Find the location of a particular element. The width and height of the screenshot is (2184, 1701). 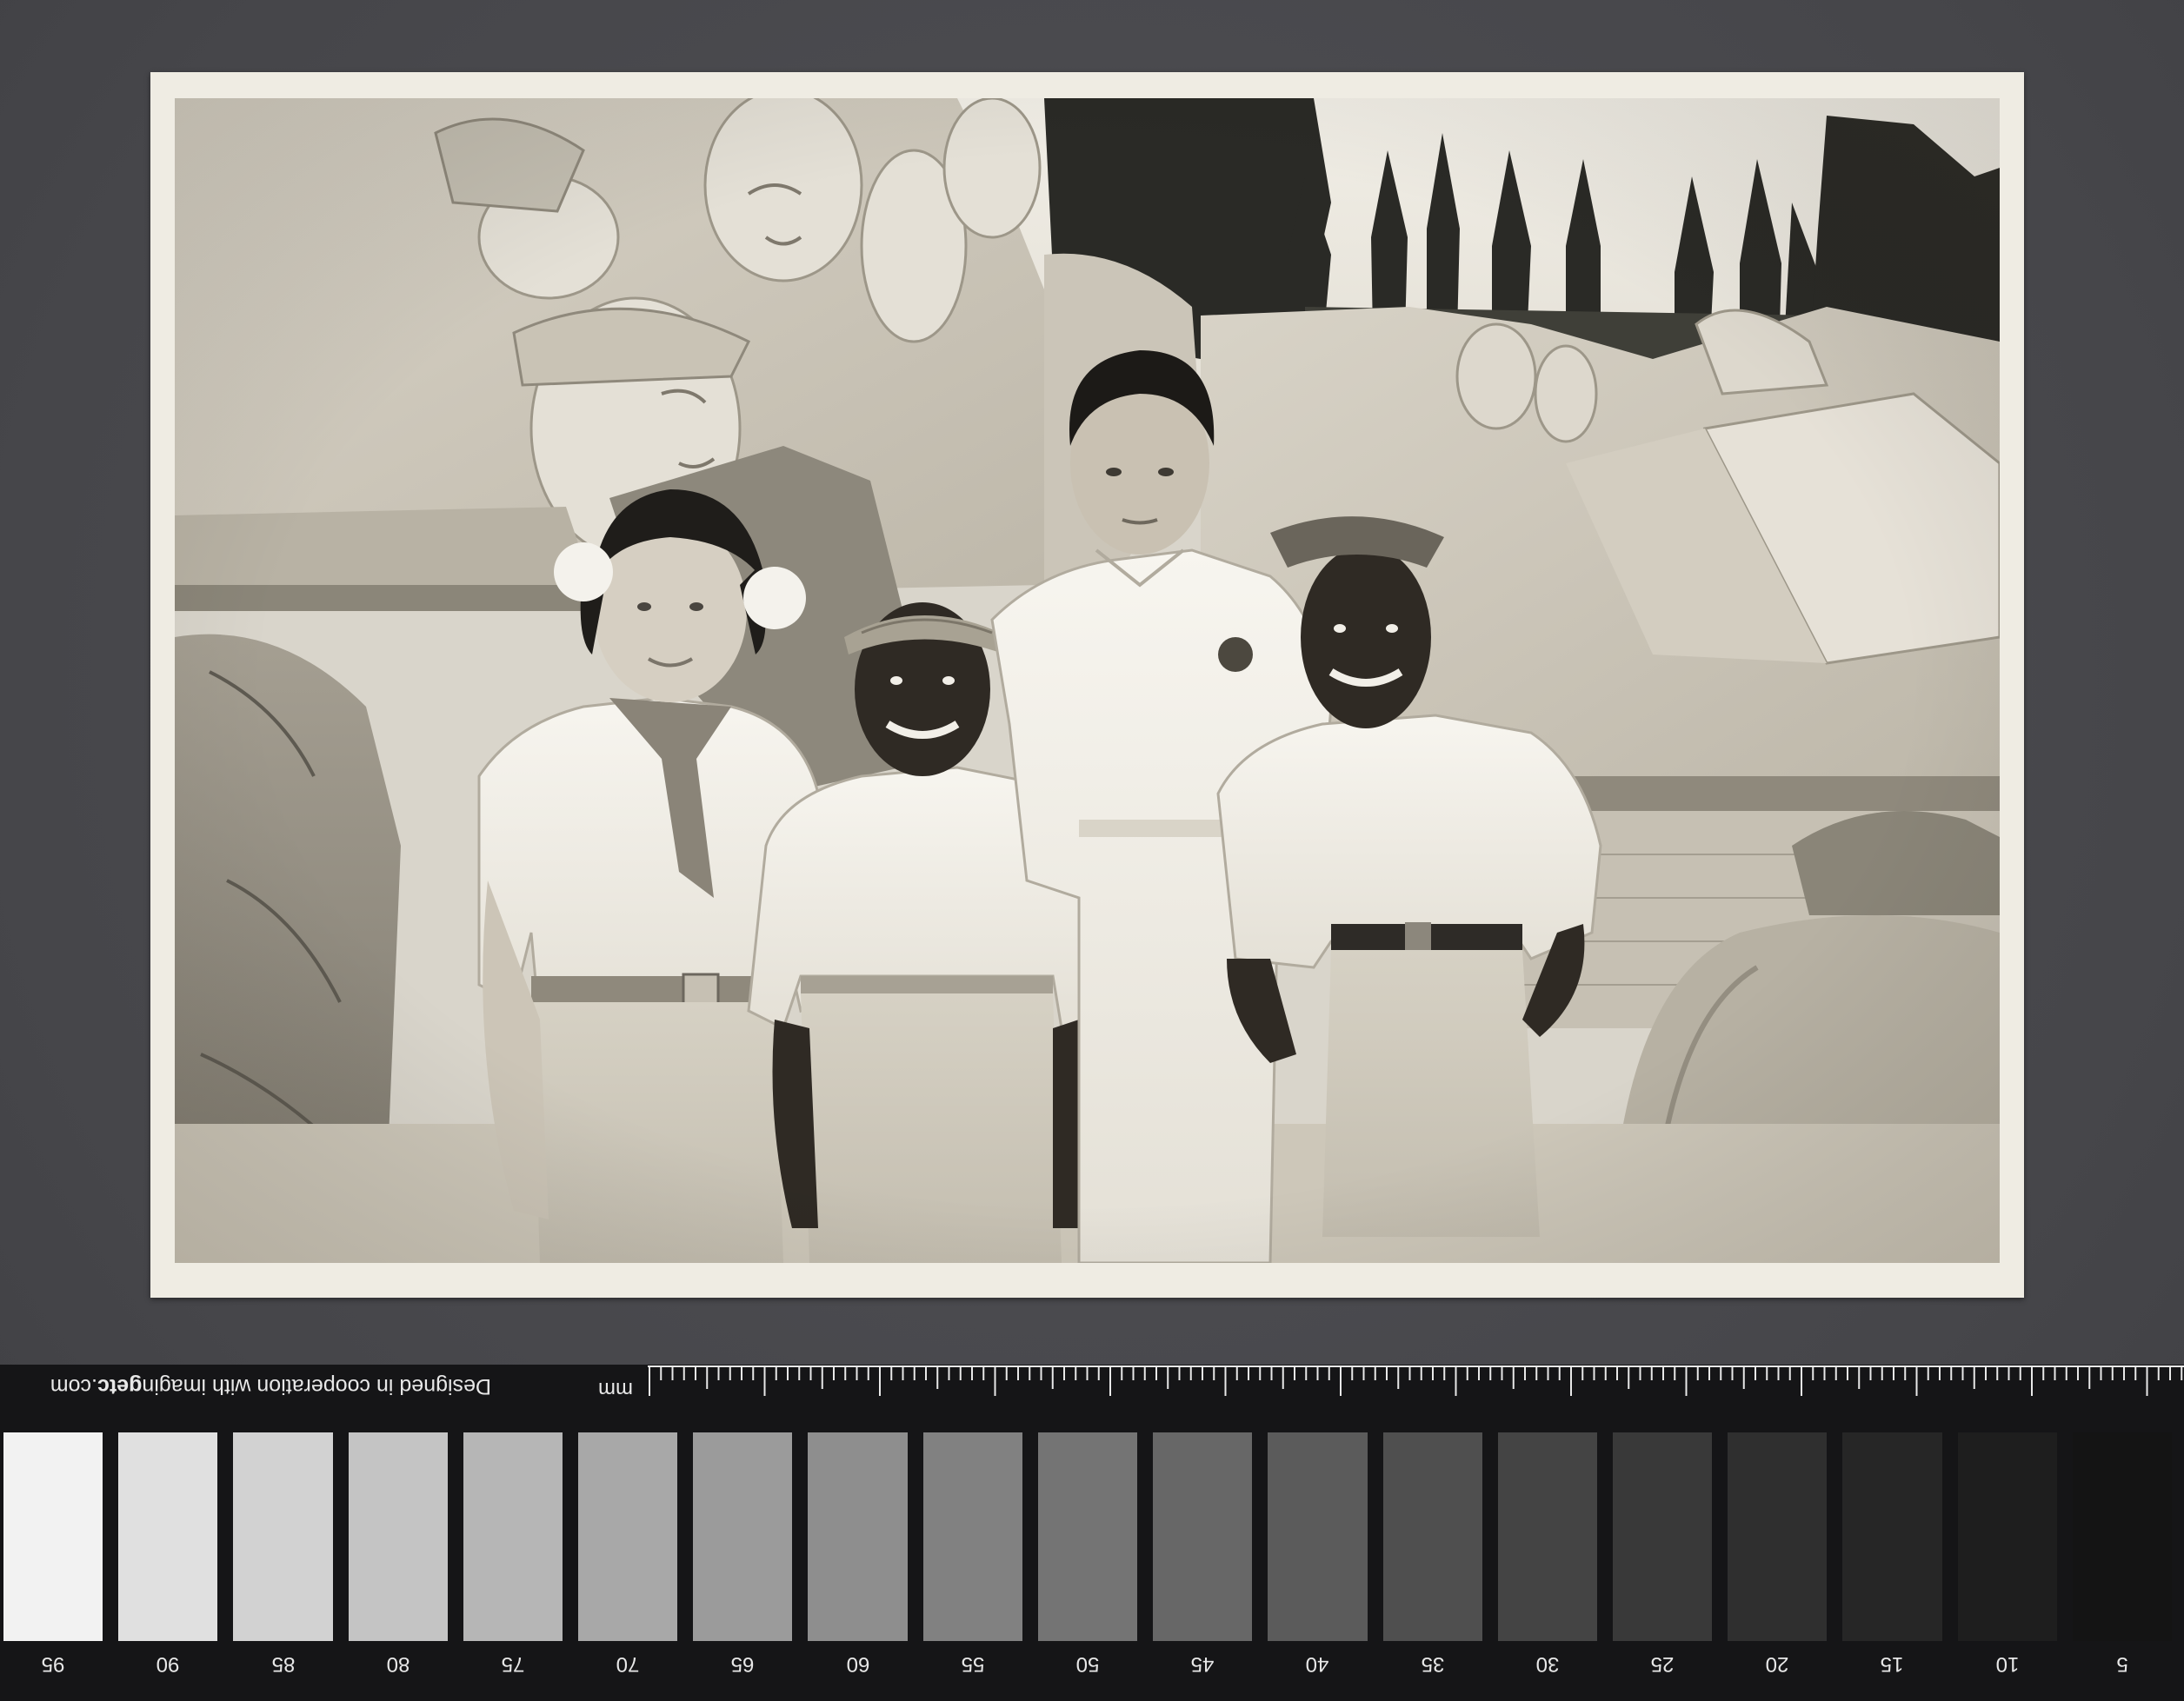

gray-swatch-label: 80 is located at coordinates (398, 1664).